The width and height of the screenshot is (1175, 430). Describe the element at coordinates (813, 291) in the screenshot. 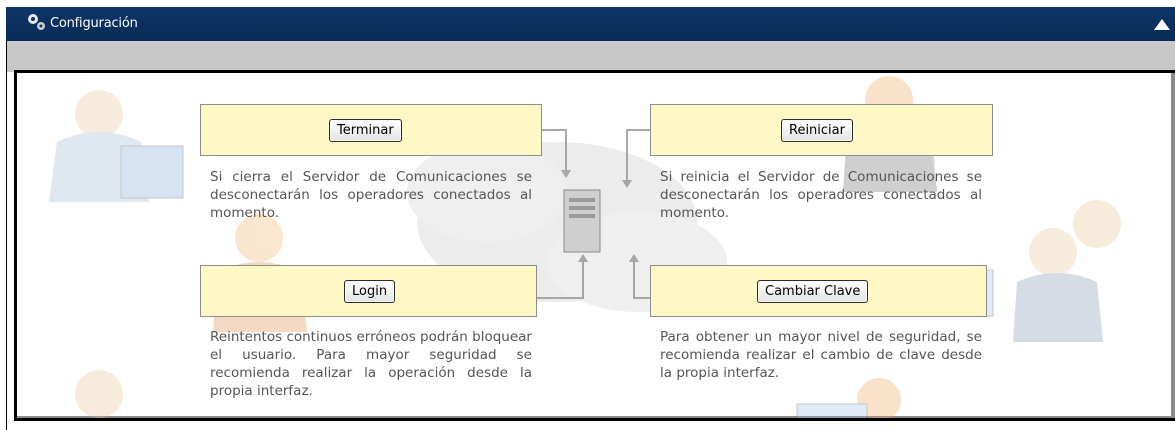

I see `cambiar-clave-button: Cambiar Clave` at that location.